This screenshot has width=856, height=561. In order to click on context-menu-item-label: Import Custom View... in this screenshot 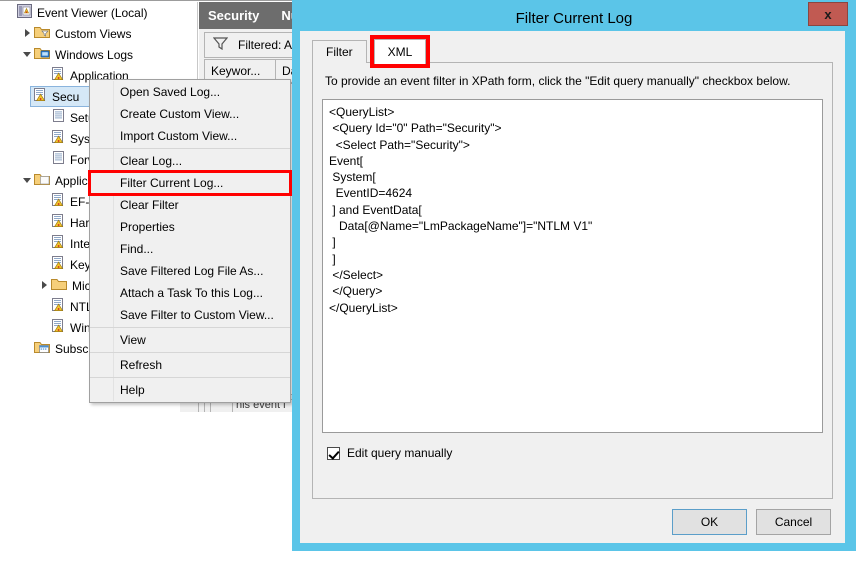, I will do `click(179, 136)`.